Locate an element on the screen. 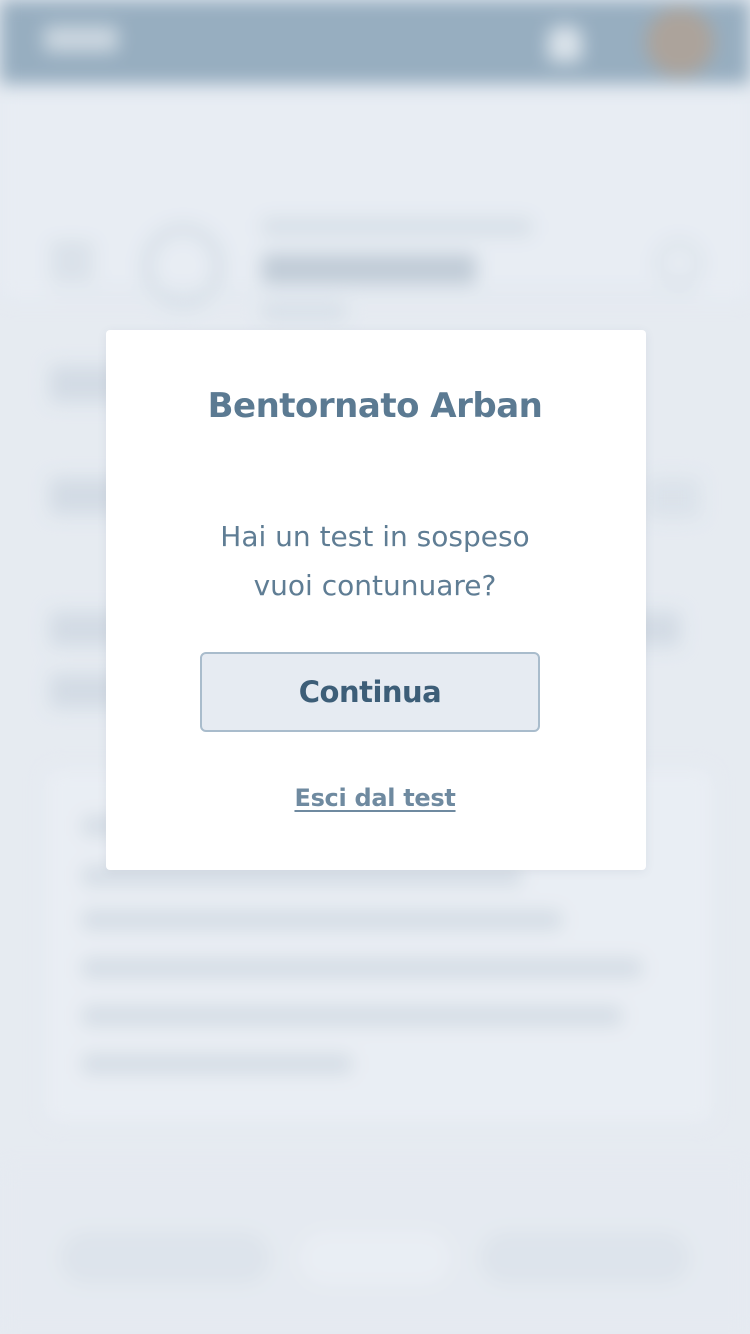 The width and height of the screenshot is (750, 1334). exit-test-link: Esci dal test is located at coordinates (374, 798).